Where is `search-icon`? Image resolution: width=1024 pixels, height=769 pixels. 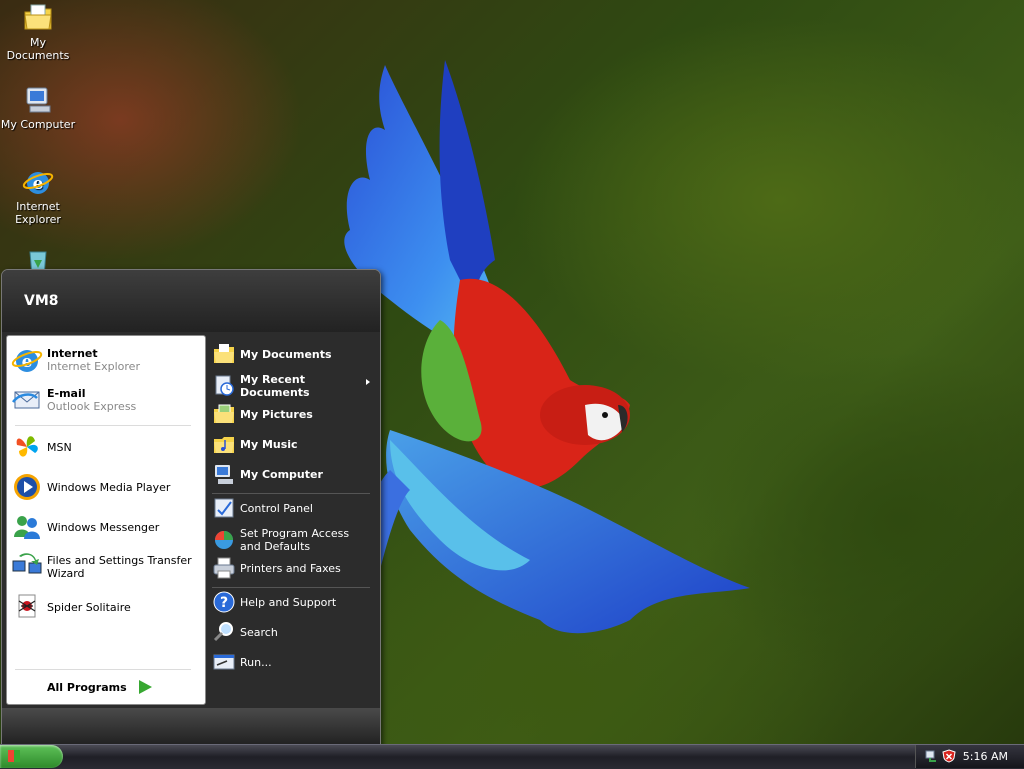 search-icon is located at coordinates (223, 632).